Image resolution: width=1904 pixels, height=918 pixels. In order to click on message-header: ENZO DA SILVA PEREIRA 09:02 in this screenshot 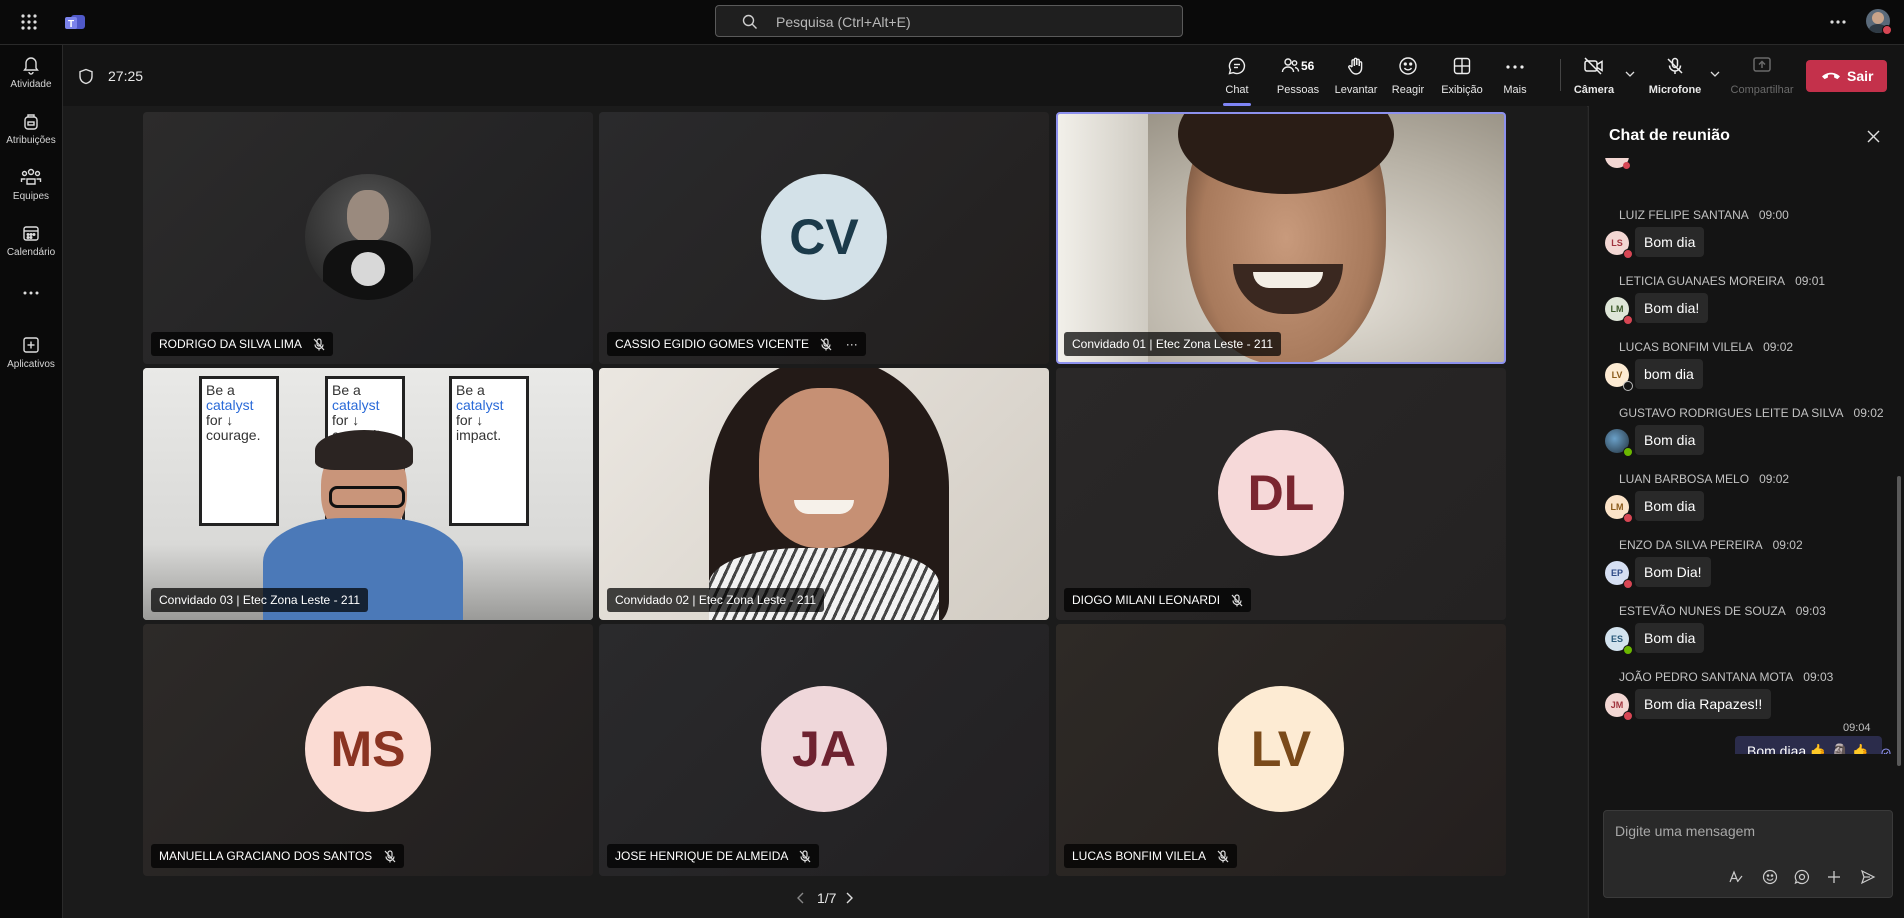, I will do `click(1711, 545)`.